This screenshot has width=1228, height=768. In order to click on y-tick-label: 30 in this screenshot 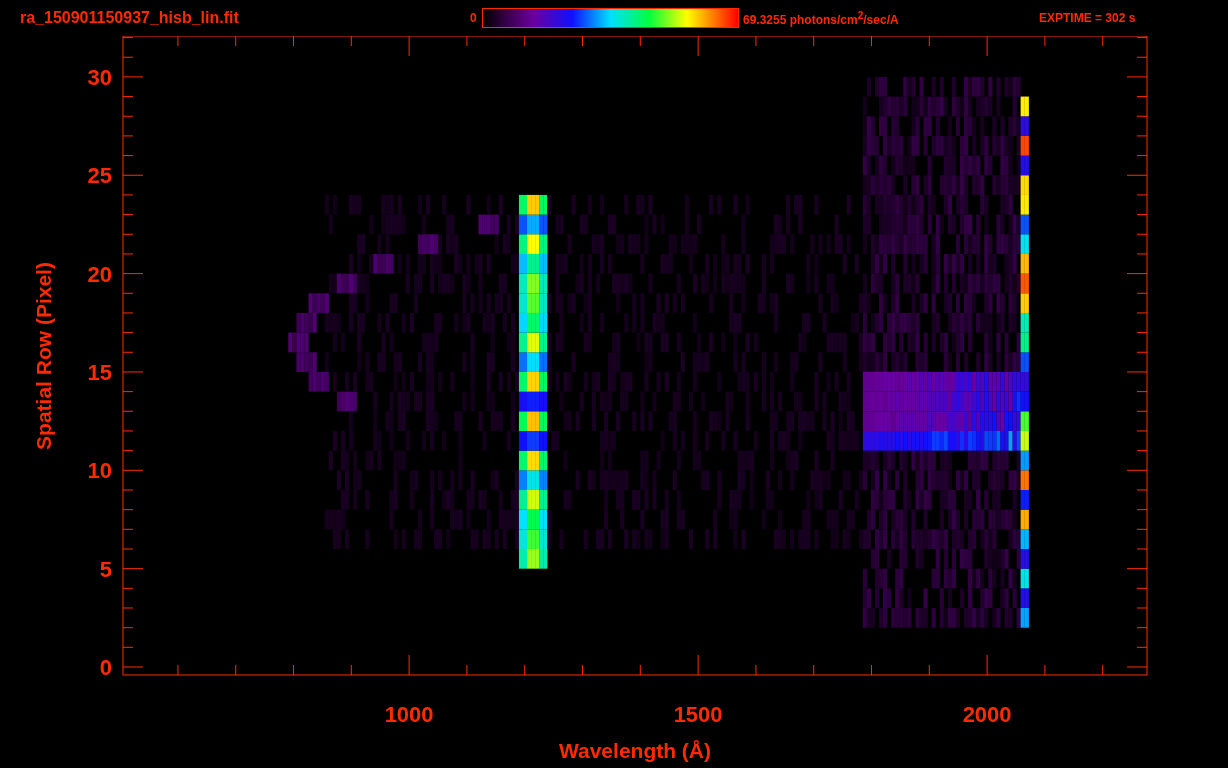, I will do `click(99, 77)`.